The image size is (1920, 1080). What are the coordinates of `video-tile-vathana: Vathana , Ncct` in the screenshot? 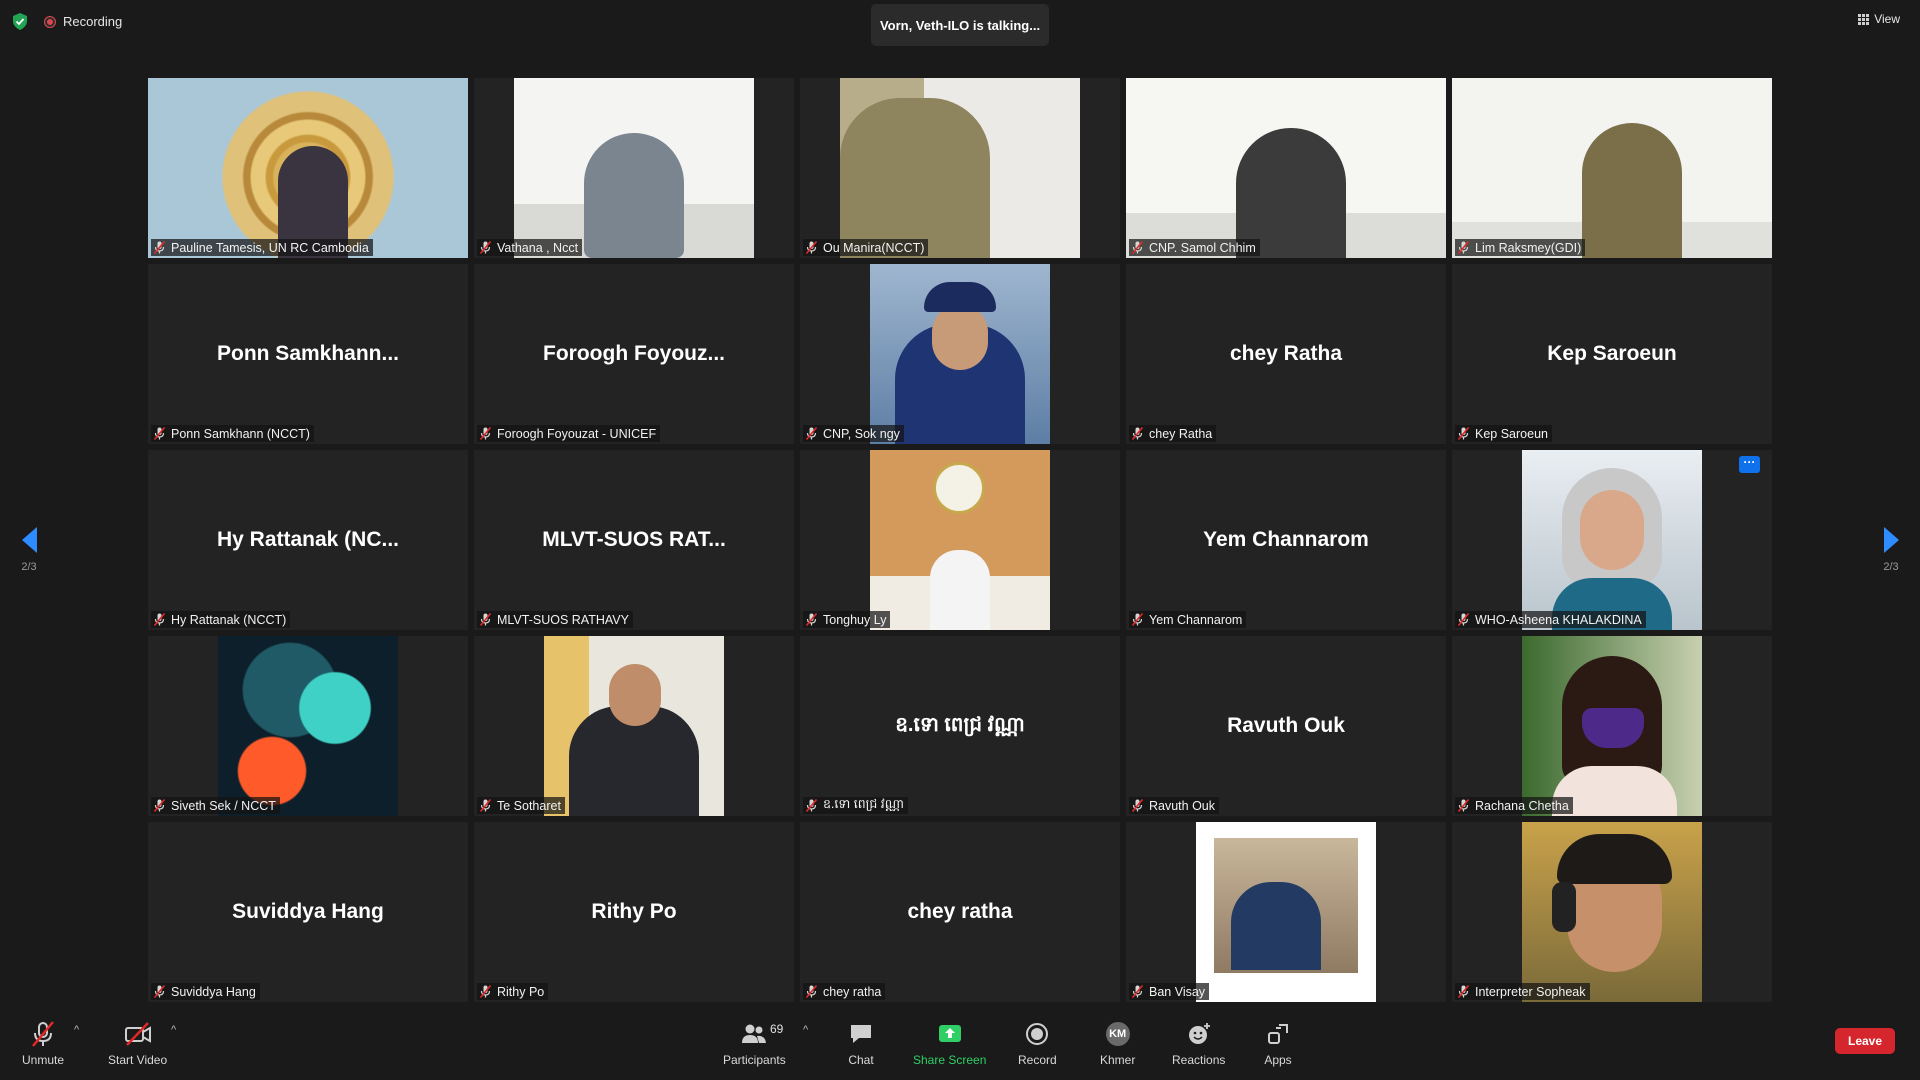 It's located at (634, 168).